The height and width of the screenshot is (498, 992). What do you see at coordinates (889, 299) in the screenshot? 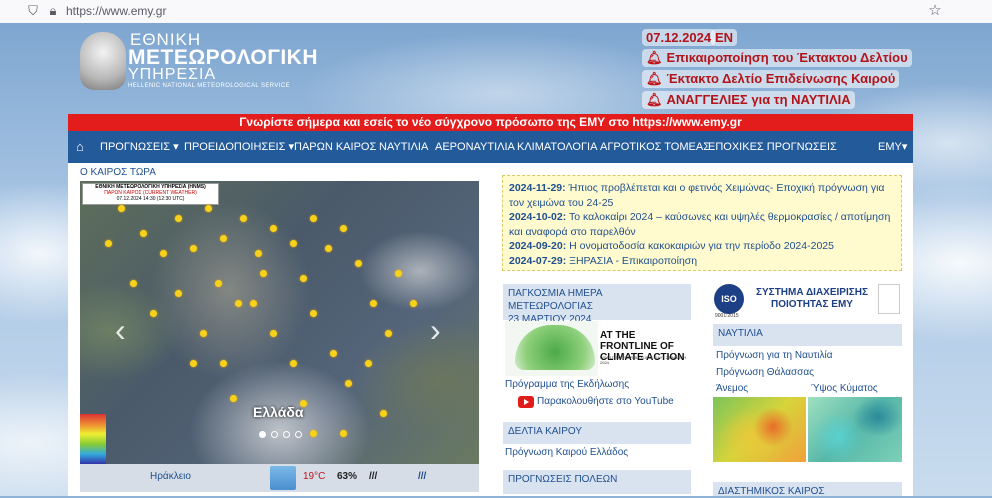
I see `certificate-doc-icon` at bounding box center [889, 299].